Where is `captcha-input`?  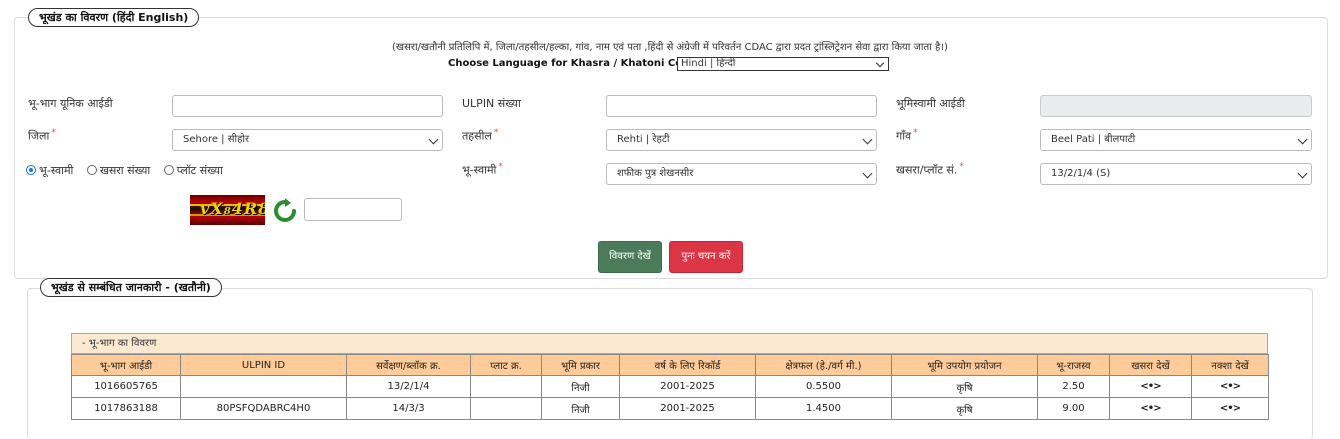
captcha-input is located at coordinates (353, 209).